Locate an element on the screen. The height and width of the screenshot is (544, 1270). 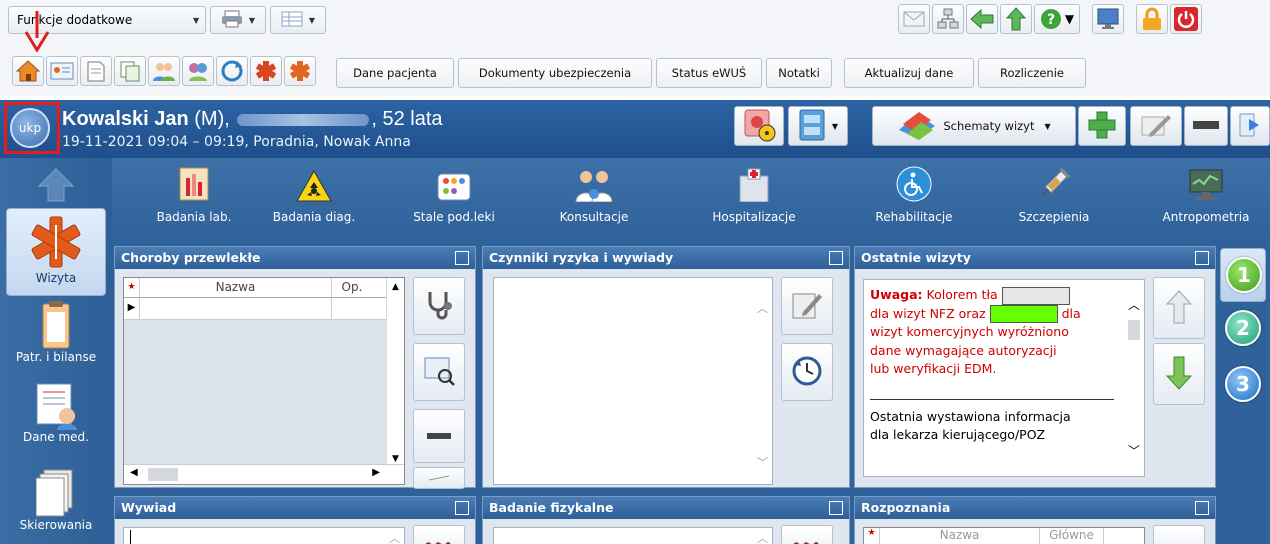
page-1-tab: 1 is located at coordinates (1243, 275).